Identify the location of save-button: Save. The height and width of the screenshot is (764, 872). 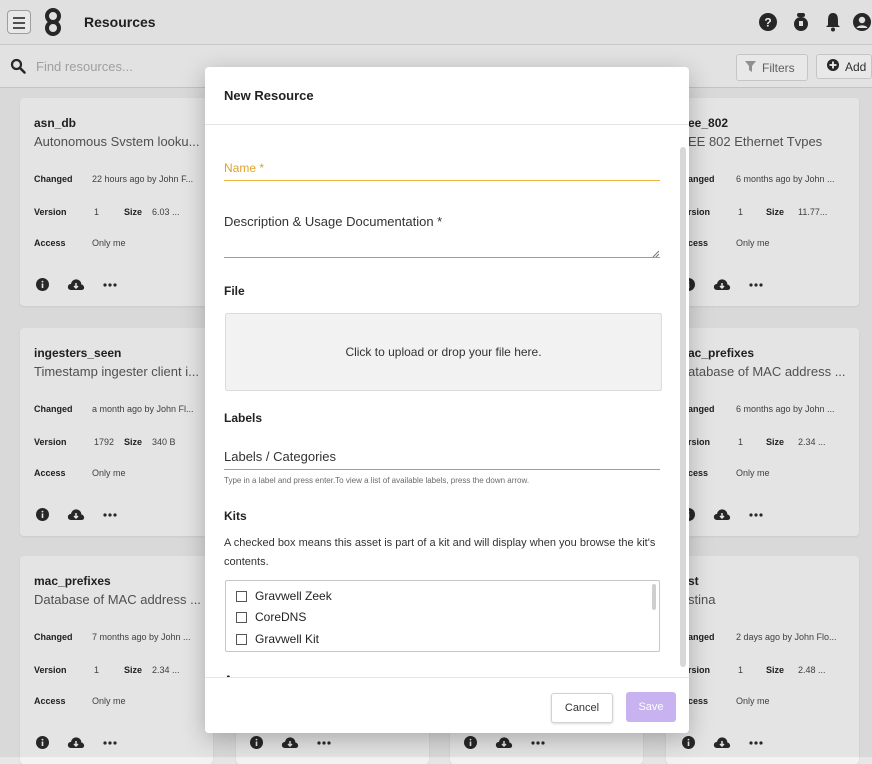
(651, 707).